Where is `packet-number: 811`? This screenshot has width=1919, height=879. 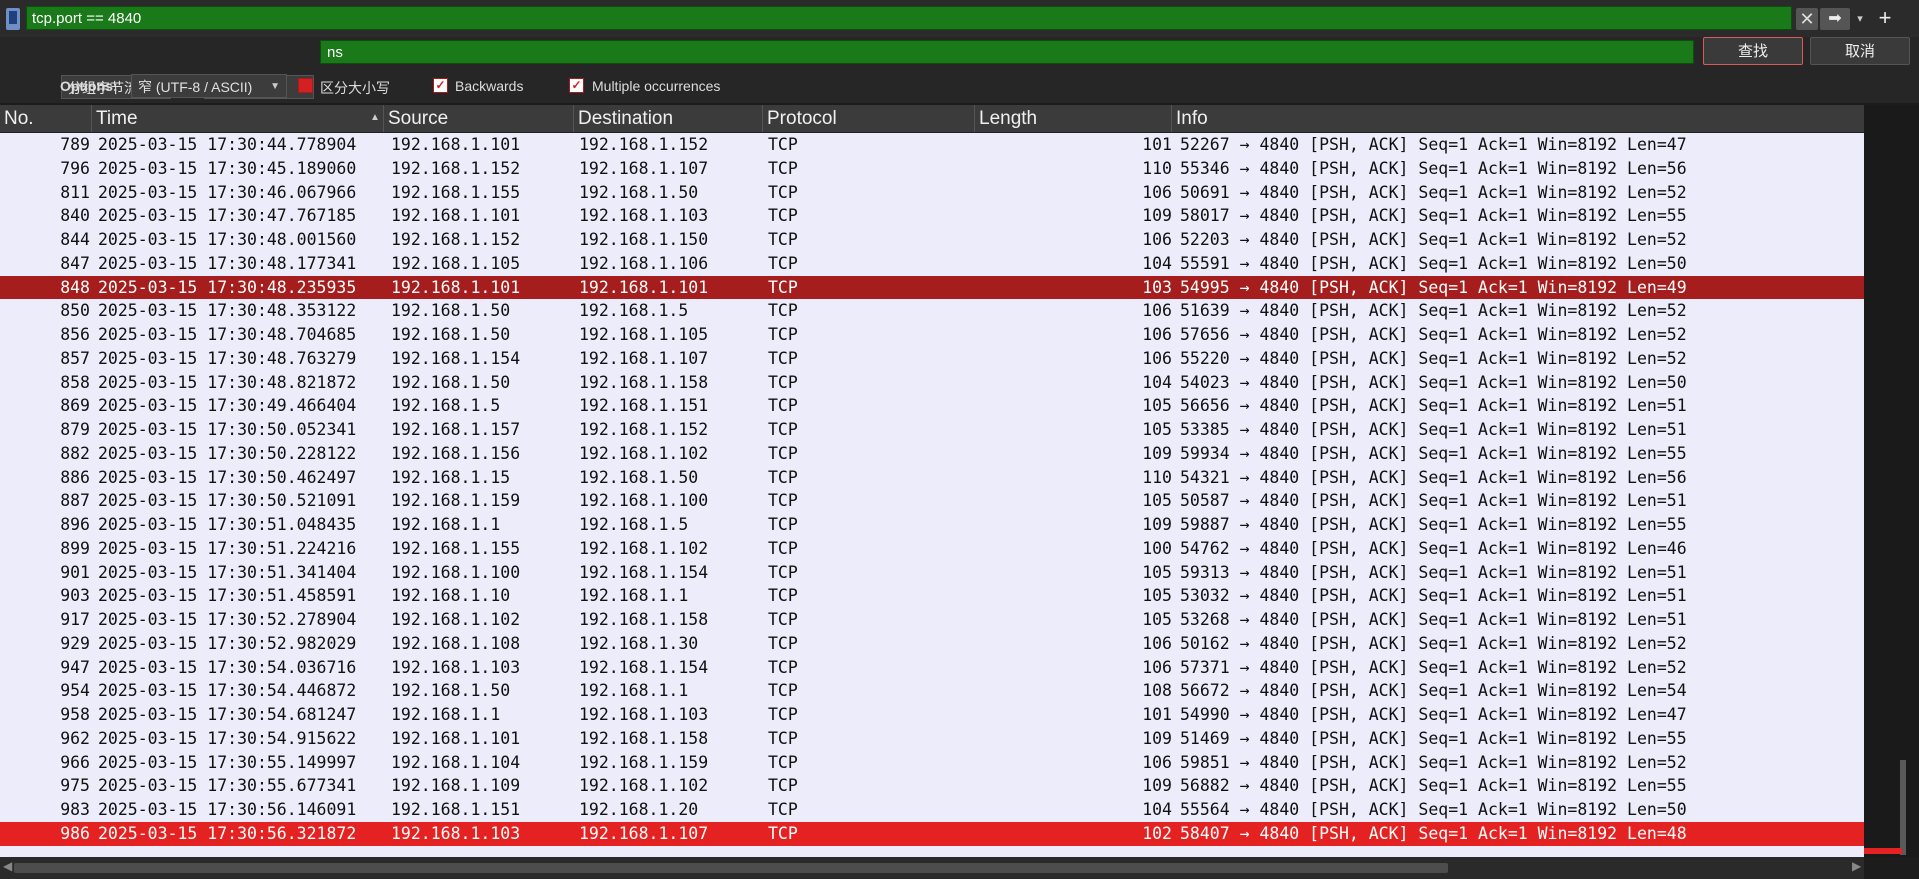
packet-number: 811 is located at coordinates (75, 192).